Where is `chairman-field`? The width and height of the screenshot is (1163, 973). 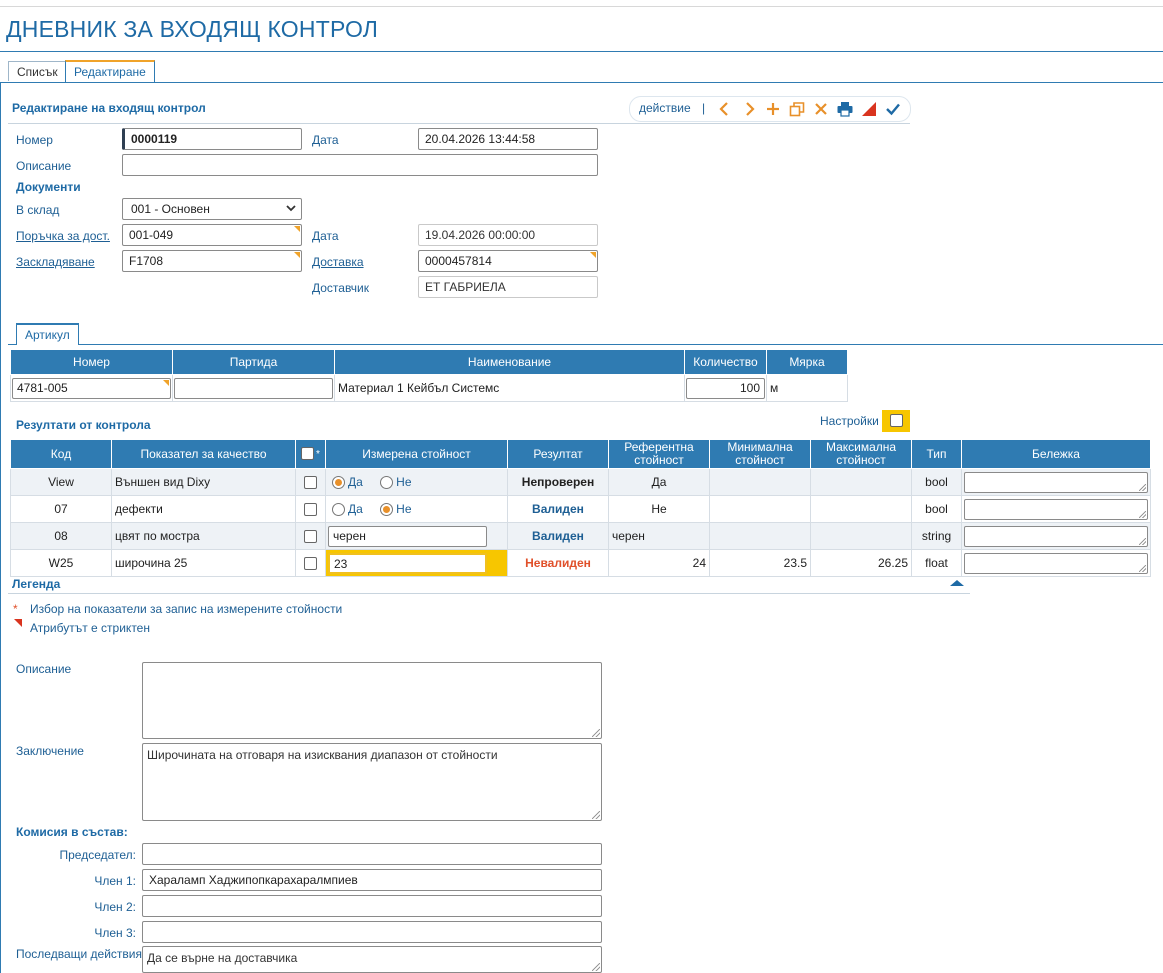
chairman-field is located at coordinates (372, 854).